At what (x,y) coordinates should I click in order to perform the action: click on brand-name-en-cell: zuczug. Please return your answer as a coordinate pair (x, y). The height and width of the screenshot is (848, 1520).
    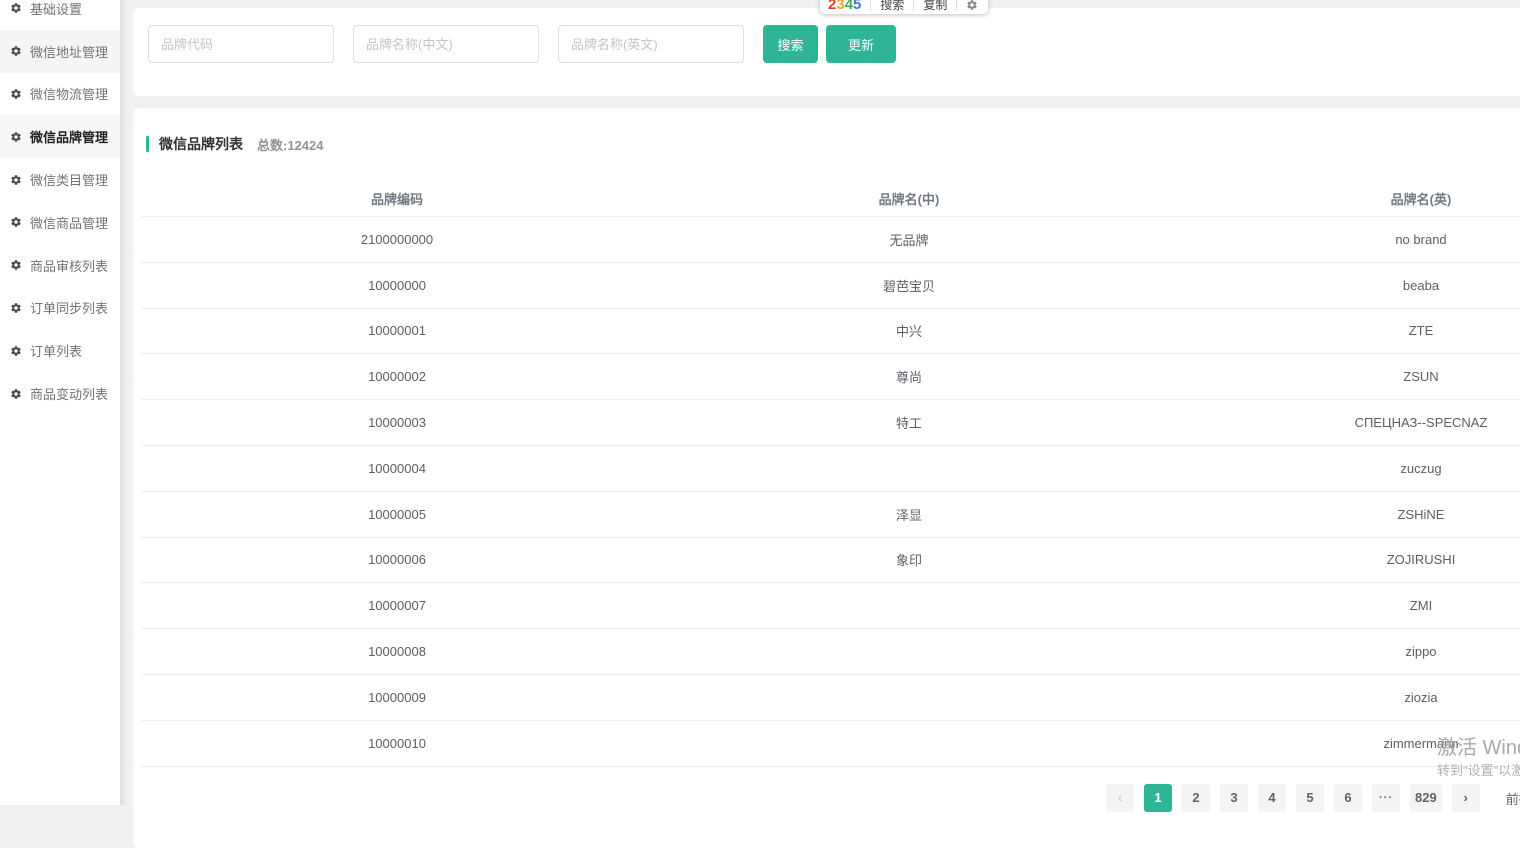
    Looking at the image, I should click on (1342, 468).